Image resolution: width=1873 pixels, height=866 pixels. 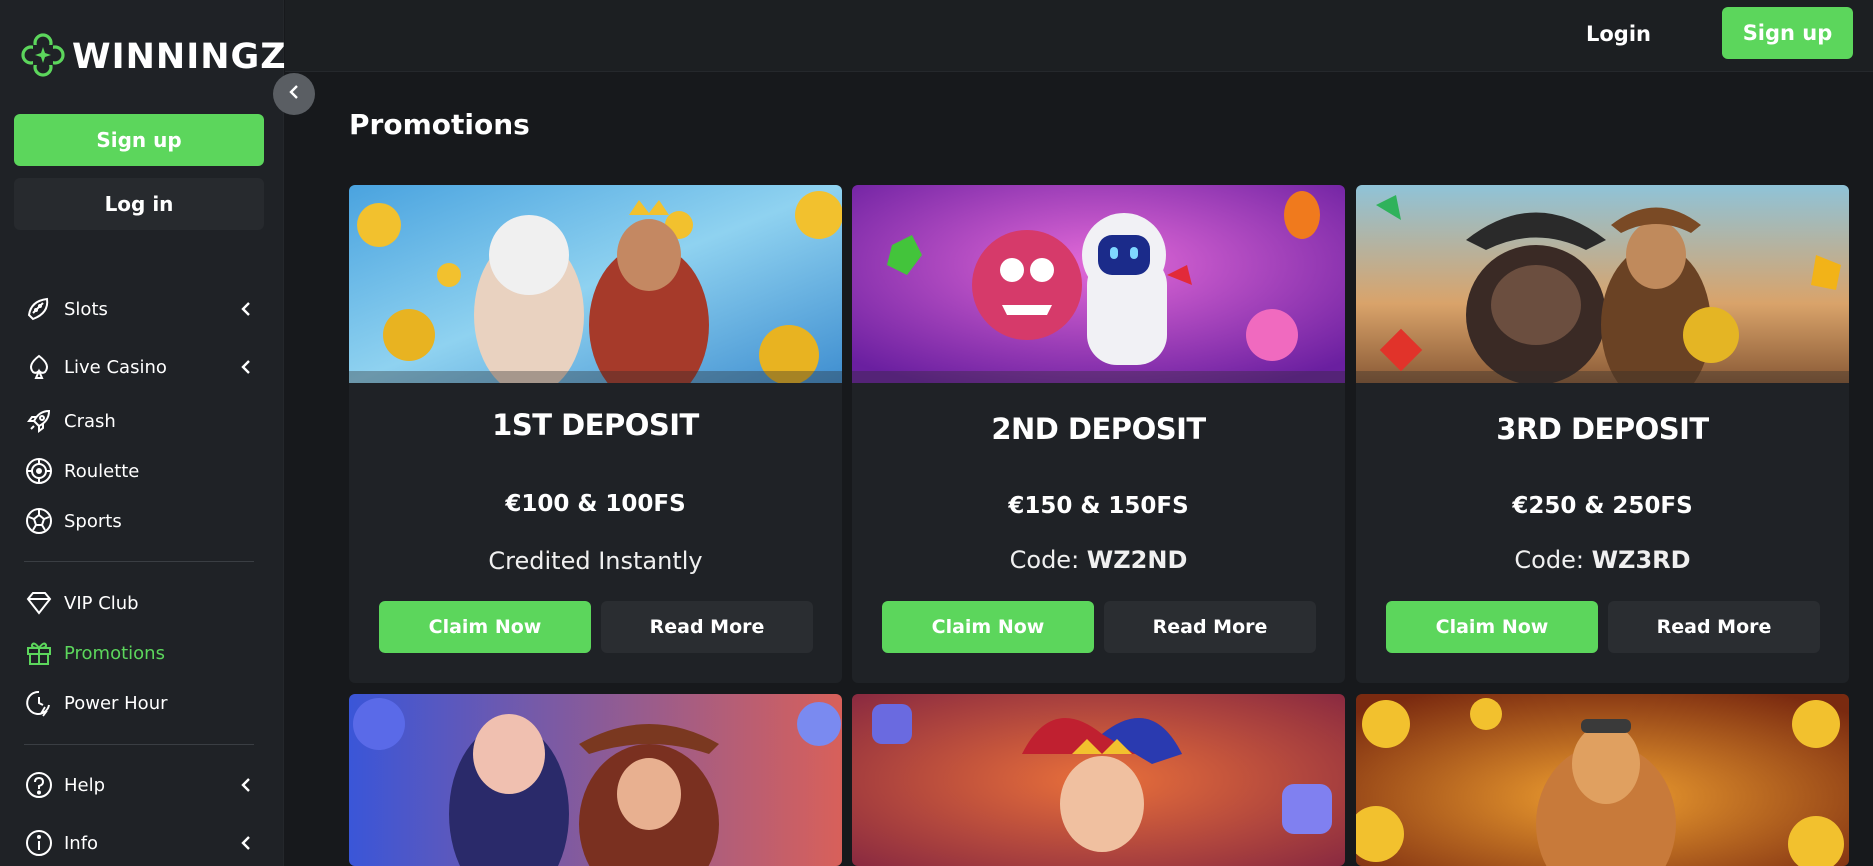 I want to click on promo-title: 2ND DEPOSIT, so click(x=1098, y=429).